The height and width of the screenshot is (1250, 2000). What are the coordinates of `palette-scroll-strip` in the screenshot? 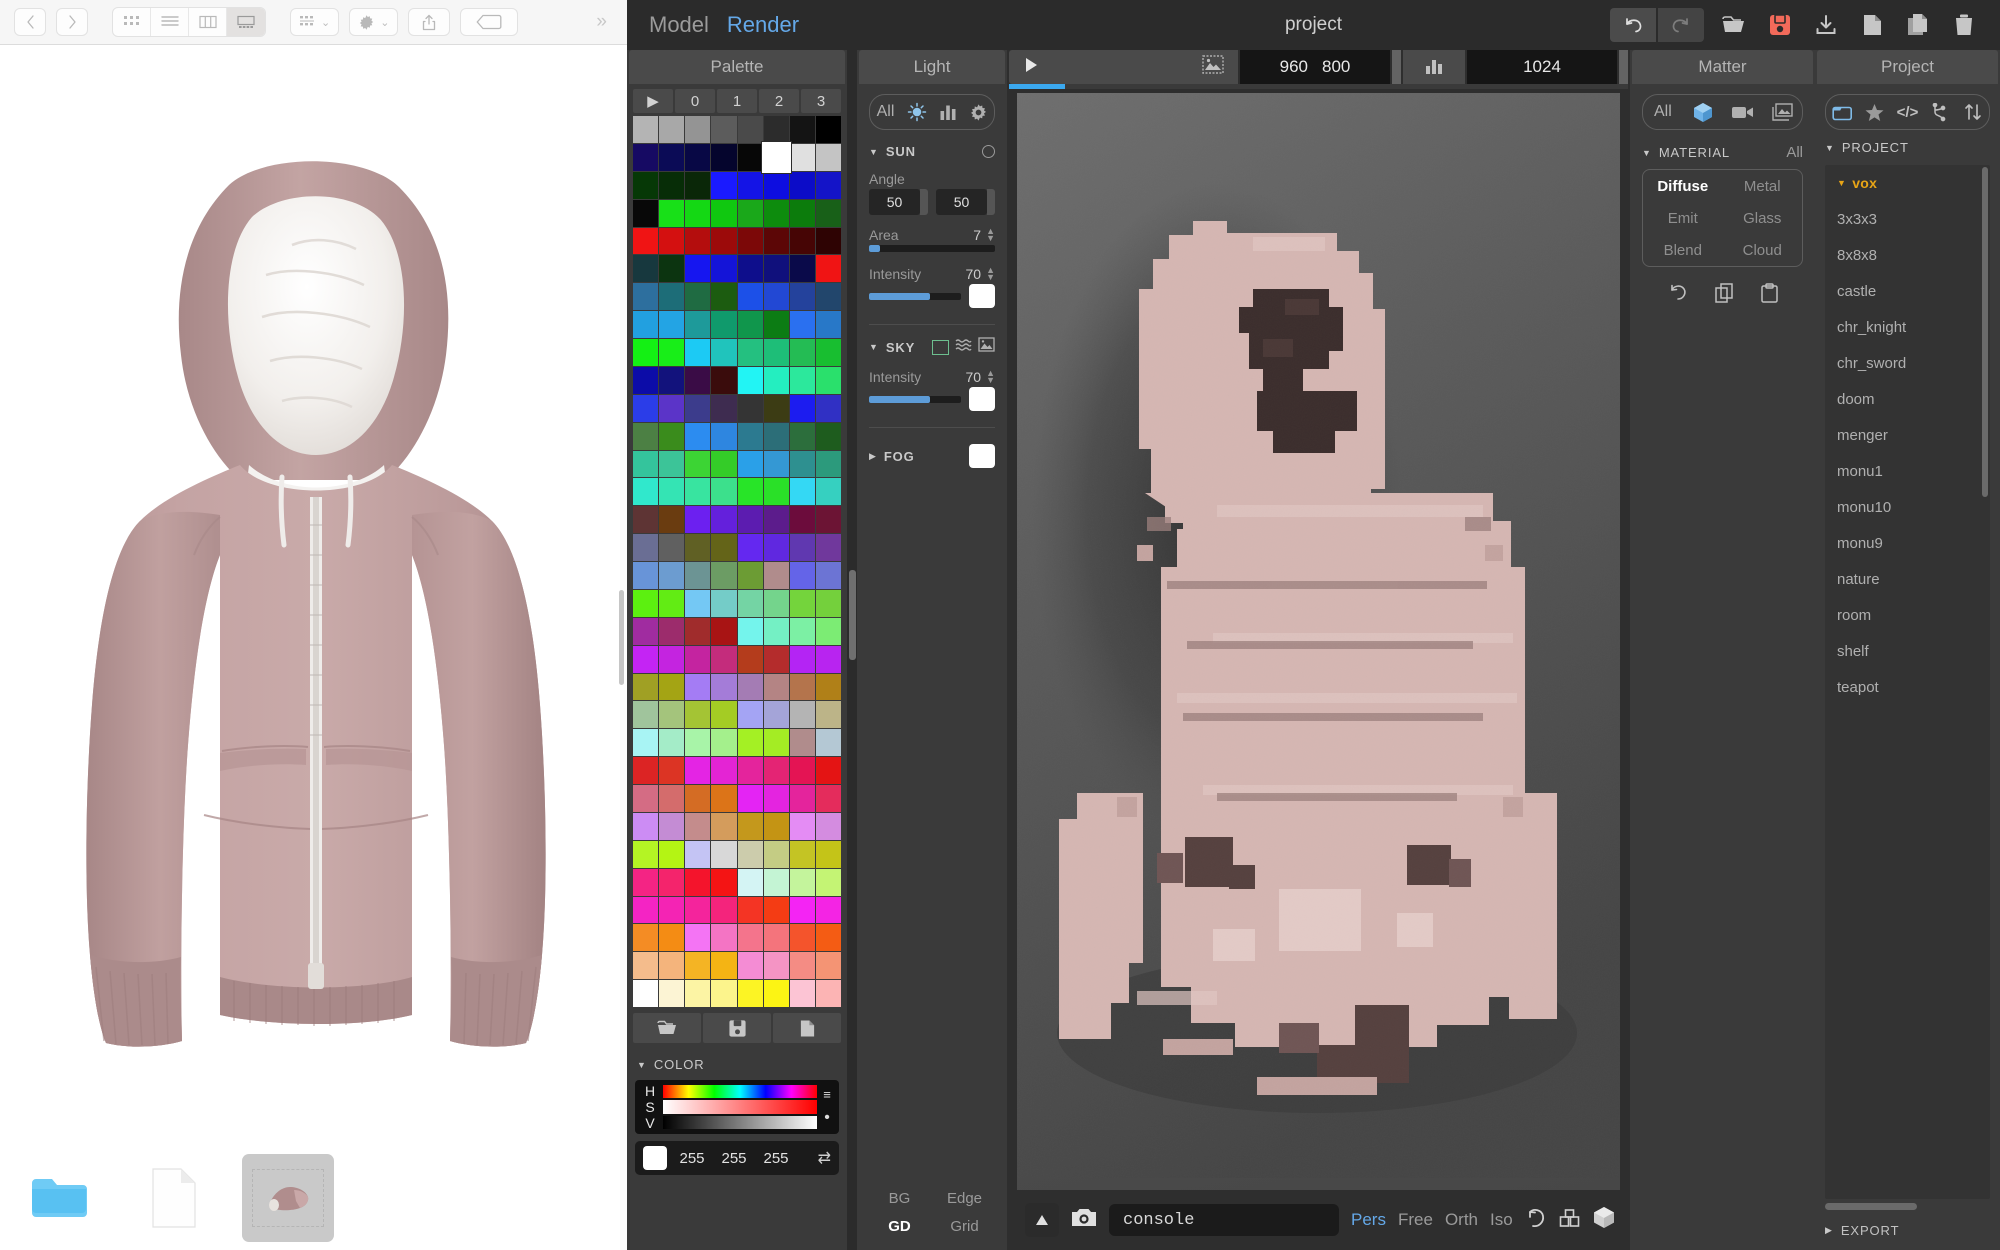 It's located at (852, 650).